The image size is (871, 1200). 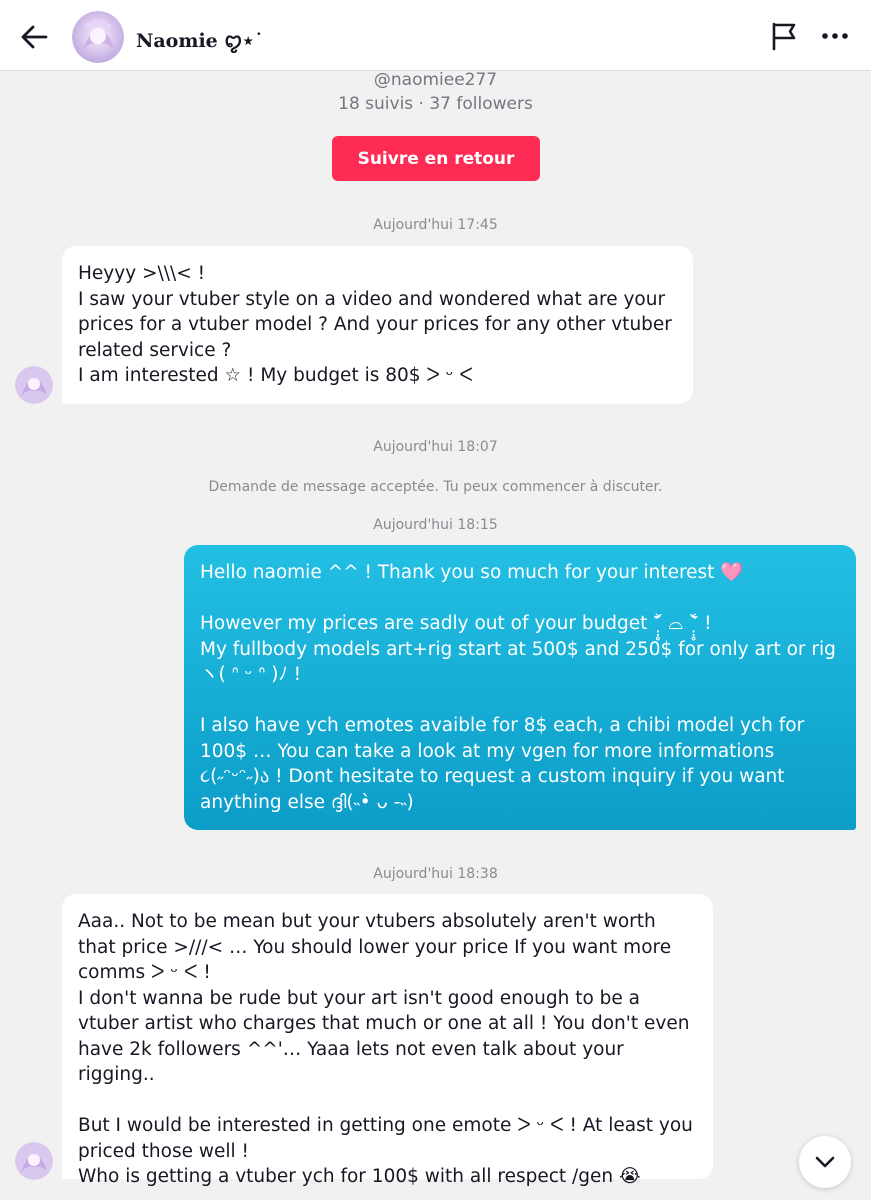 I want to click on contact-name: Naomie ꨄ︎⋆˙, so click(x=200, y=40).